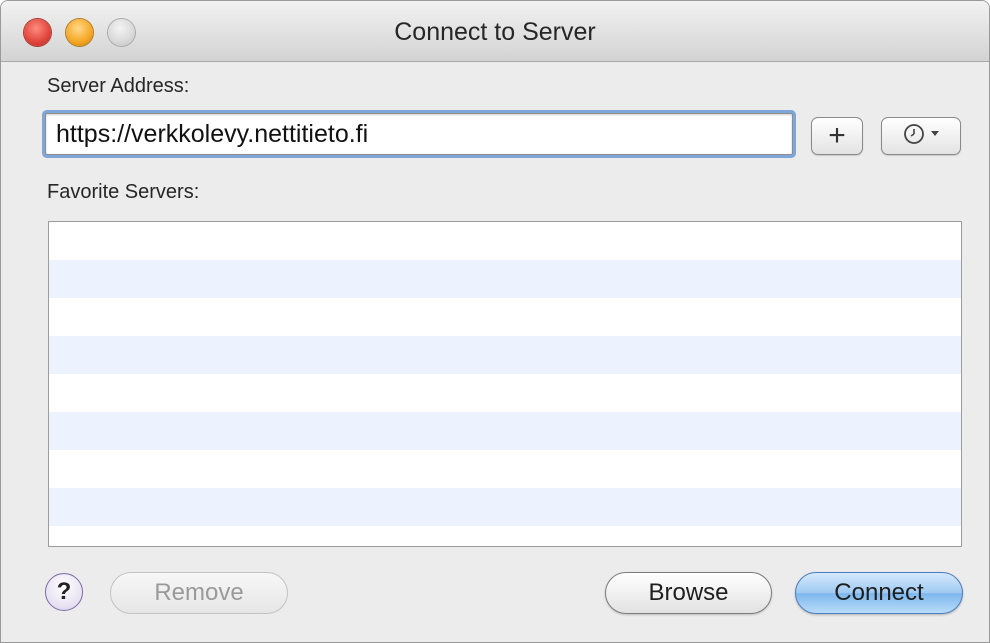 The image size is (990, 643). I want to click on server-address-input, so click(419, 134).